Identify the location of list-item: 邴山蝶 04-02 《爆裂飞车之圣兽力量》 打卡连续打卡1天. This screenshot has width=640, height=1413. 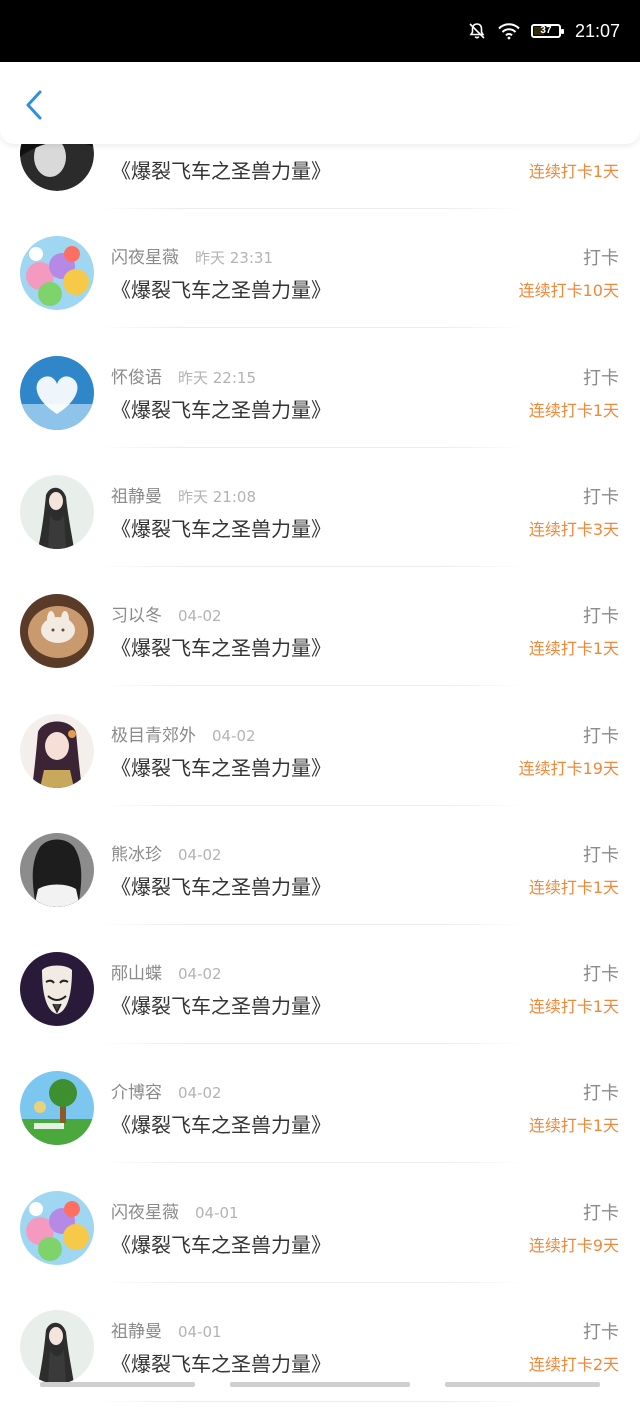
(320, 995).